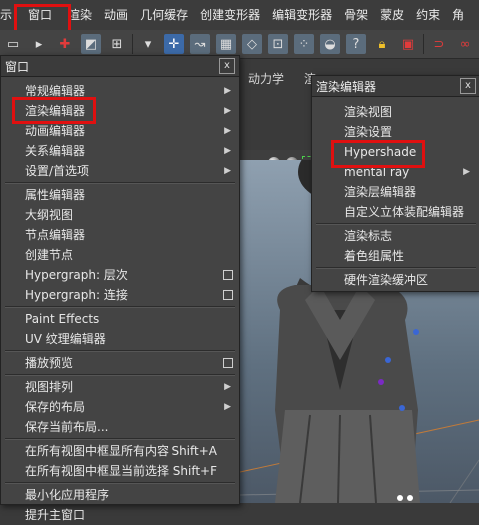 This screenshot has width=479, height=525. Describe the element at coordinates (57, 171) in the screenshot. I see `menu-item-label: 设置/首选项` at that location.